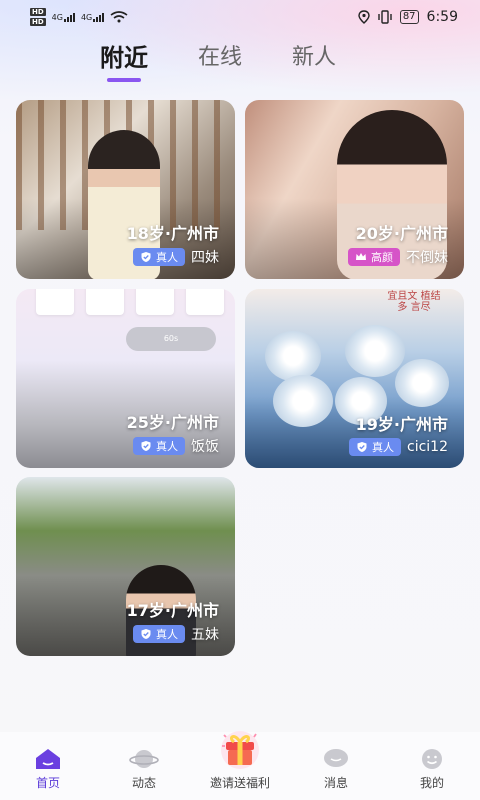 The height and width of the screenshot is (800, 480). I want to click on tab-new: 新人, so click(314, 62).